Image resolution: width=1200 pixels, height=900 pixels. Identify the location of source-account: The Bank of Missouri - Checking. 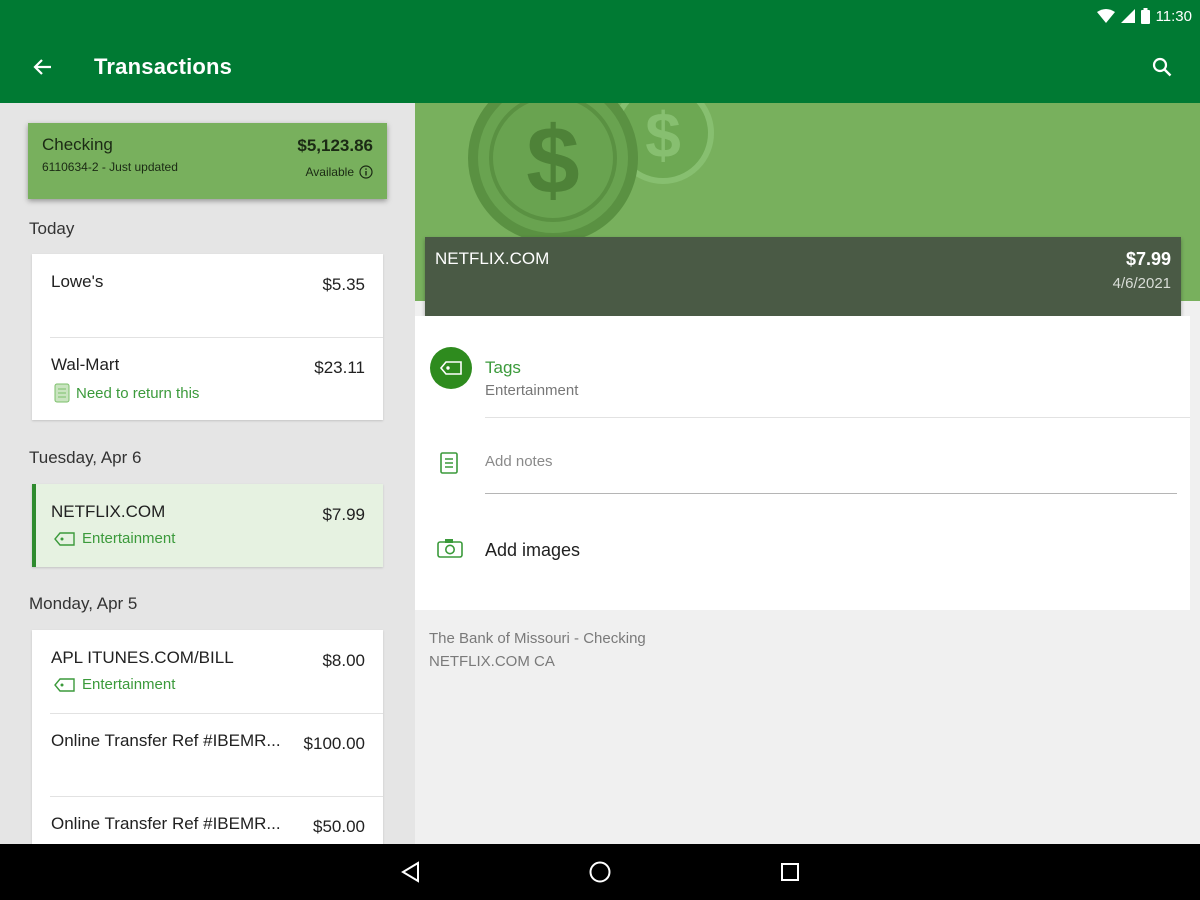
(537, 638).